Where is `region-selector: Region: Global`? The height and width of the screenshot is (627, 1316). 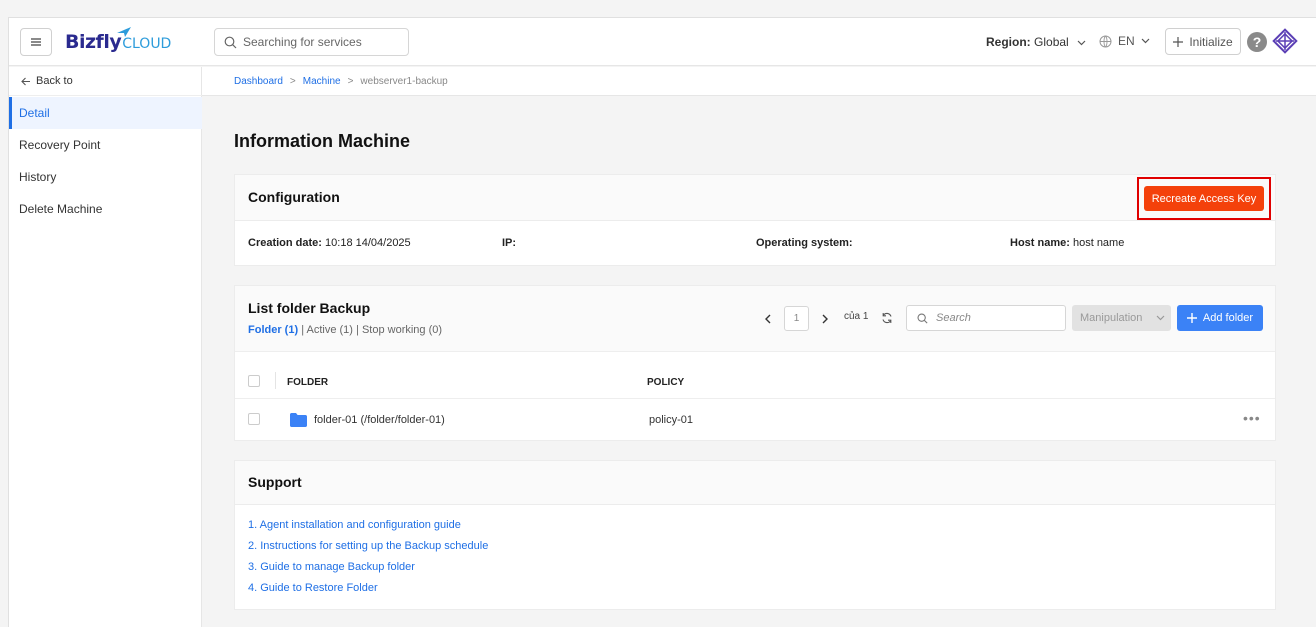 region-selector: Region: Global is located at coordinates (1036, 42).